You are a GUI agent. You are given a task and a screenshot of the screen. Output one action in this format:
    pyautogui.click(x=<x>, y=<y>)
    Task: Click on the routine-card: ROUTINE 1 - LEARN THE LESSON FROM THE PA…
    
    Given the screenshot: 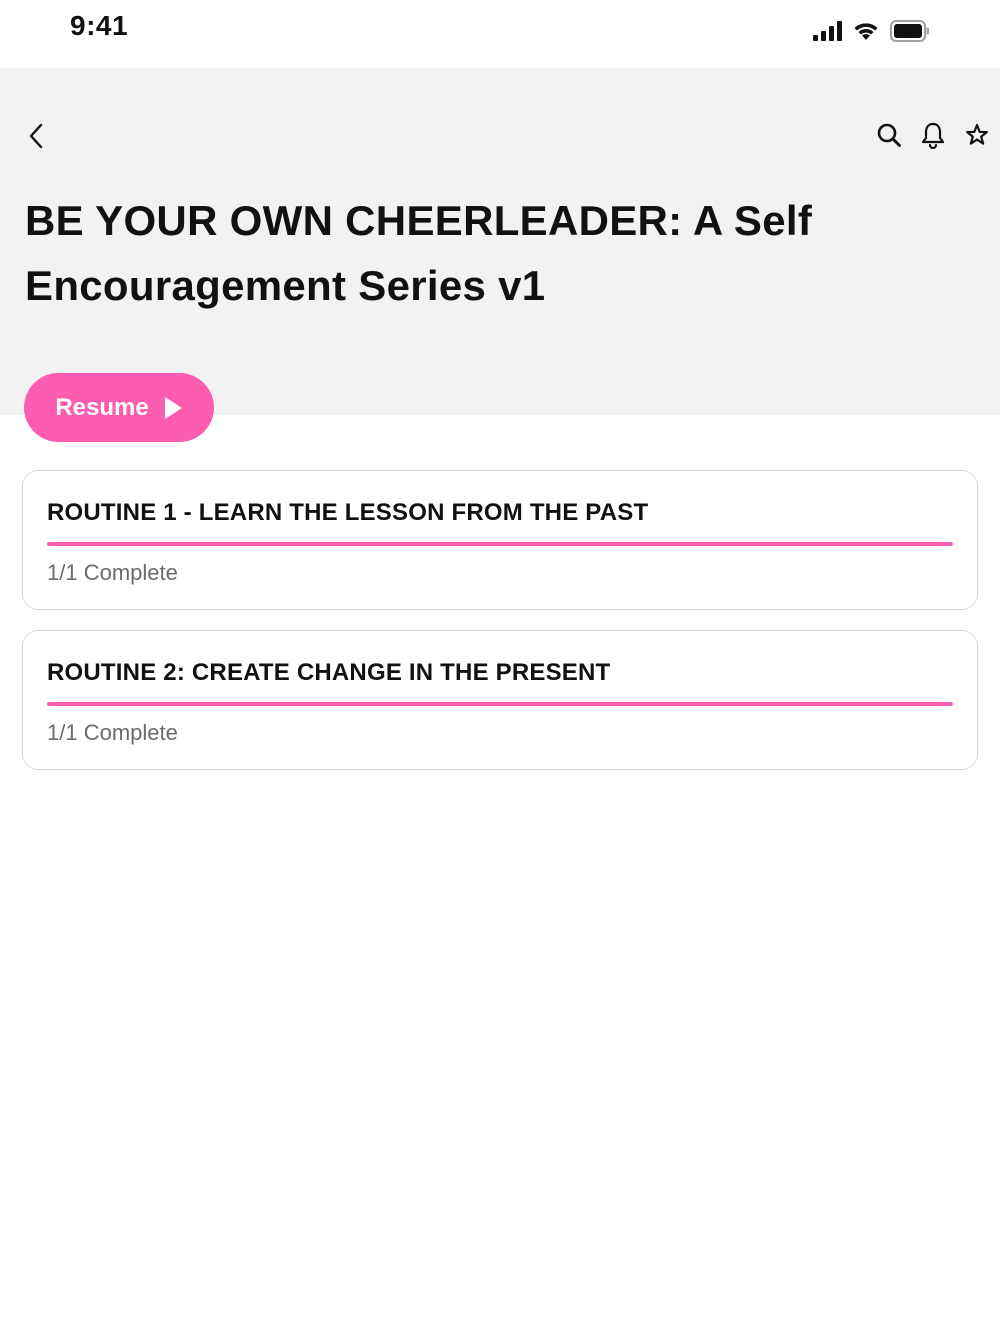 What is the action you would take?
    pyautogui.click(x=500, y=540)
    